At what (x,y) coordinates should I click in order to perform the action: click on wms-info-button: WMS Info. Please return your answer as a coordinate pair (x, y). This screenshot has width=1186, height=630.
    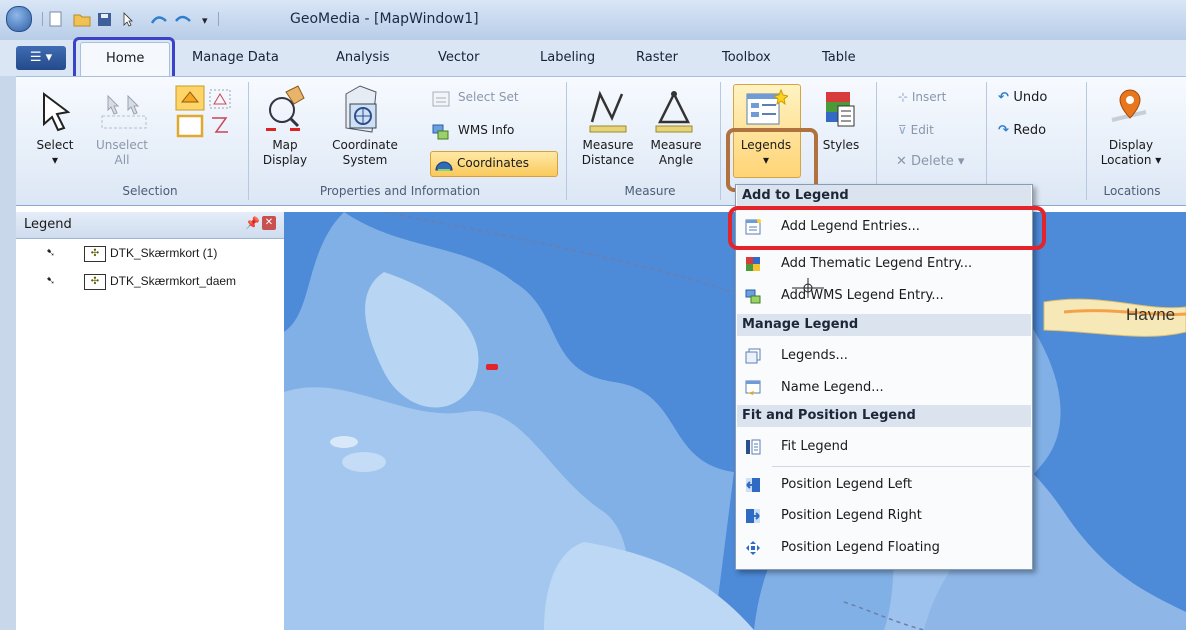
    Looking at the image, I should click on (486, 130).